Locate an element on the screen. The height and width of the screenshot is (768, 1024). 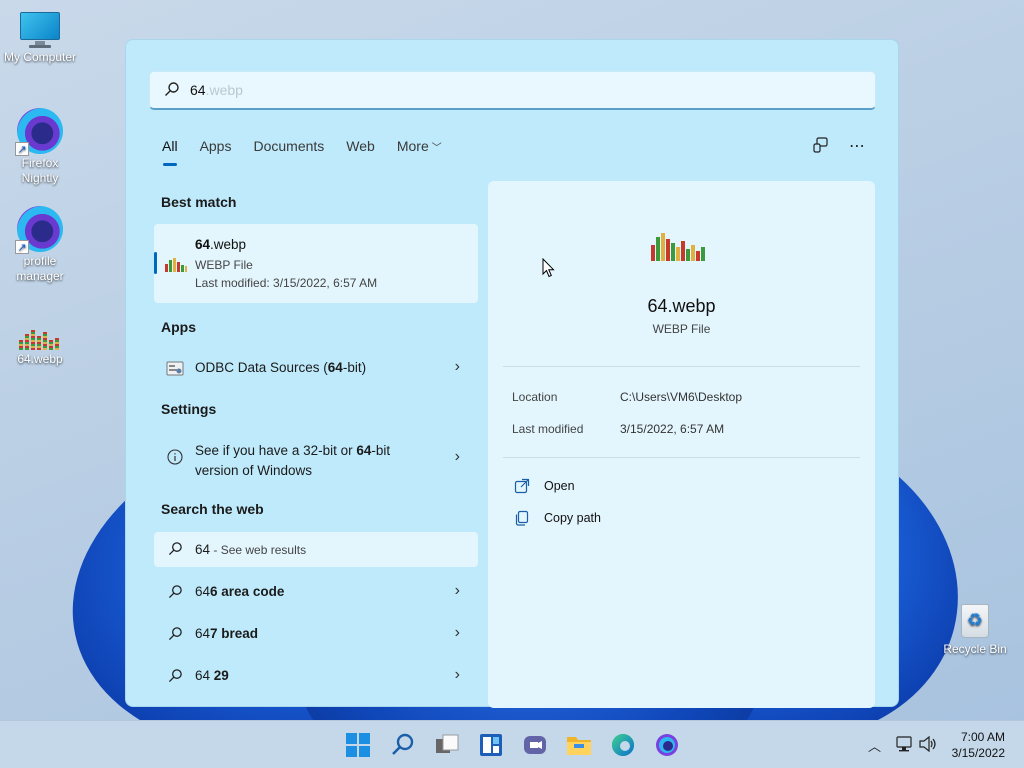
app-result-odbc: ODBC Data Sources (64-bit) › is located at coordinates (316, 368).